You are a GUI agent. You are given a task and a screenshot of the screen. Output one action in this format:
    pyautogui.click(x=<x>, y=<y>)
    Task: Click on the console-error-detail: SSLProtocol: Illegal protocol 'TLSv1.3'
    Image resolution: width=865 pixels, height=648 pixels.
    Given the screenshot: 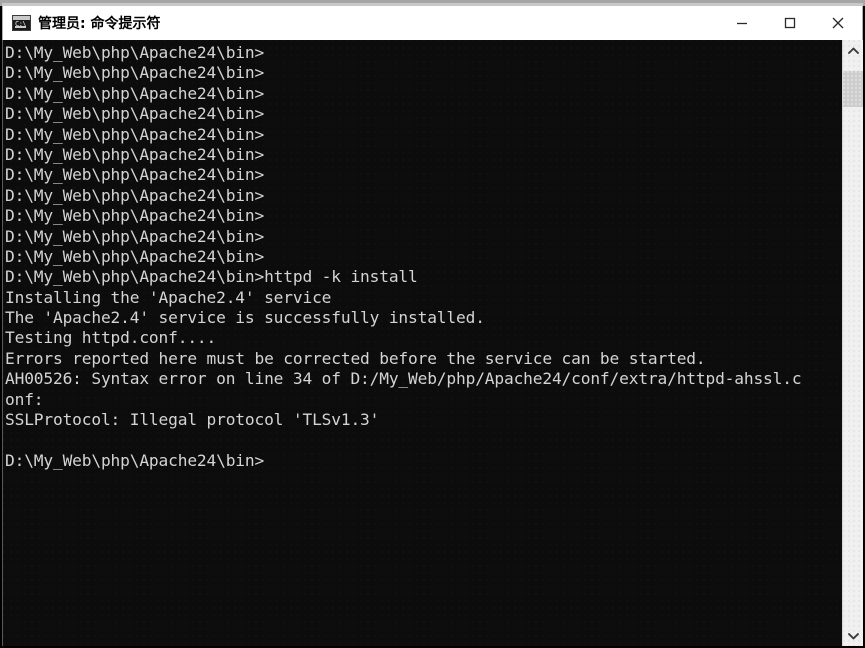 What is the action you would take?
    pyautogui.click(x=192, y=420)
    